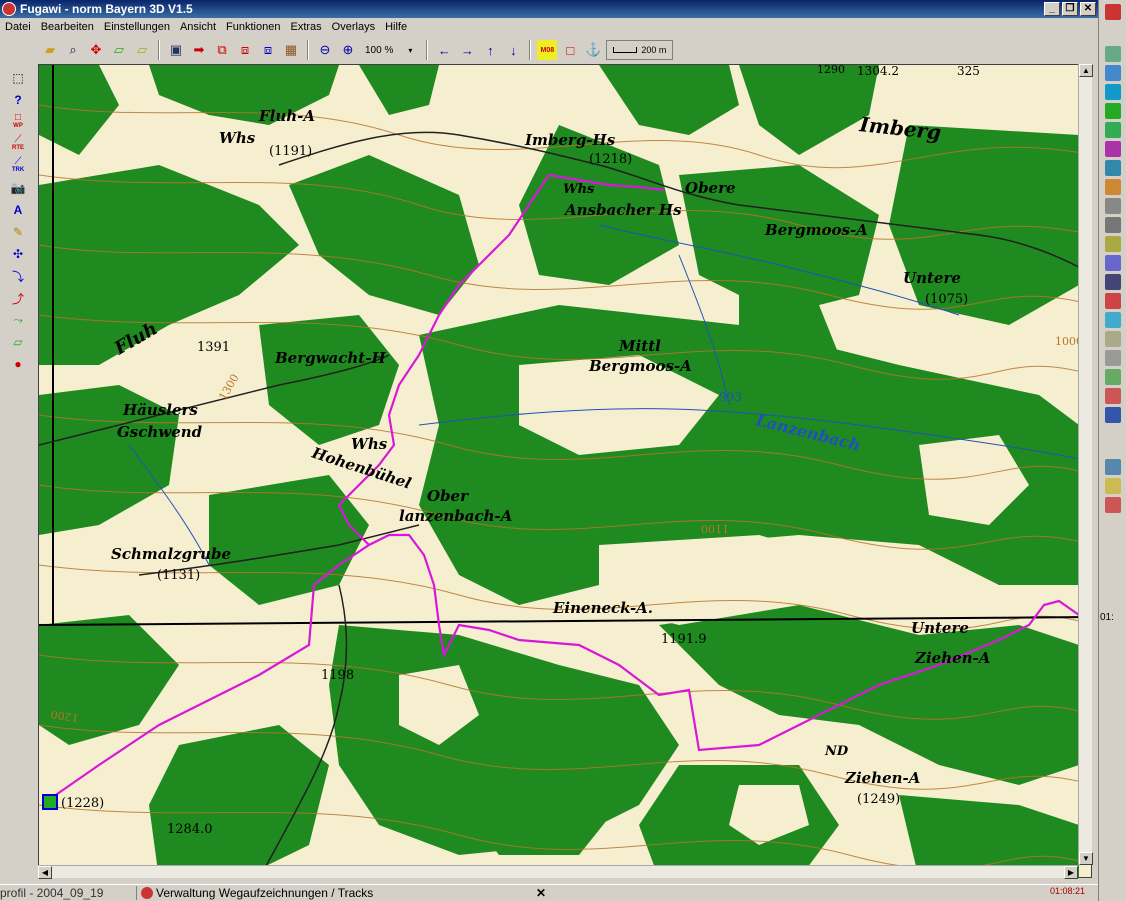 This screenshot has height=901, width=1126. I want to click on taskbar-item-tracks: Verwaltung Wegaufzeichnungen / Tracks ✕, so click(341, 893).